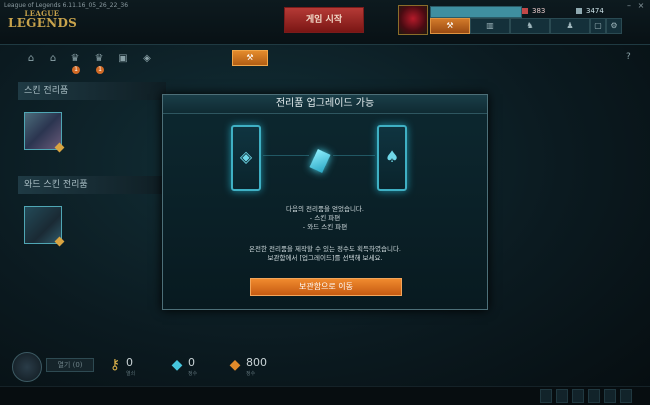 This screenshot has height=405, width=650. What do you see at coordinates (44, 132) in the screenshot?
I see `skin-shard-item` at bounding box center [44, 132].